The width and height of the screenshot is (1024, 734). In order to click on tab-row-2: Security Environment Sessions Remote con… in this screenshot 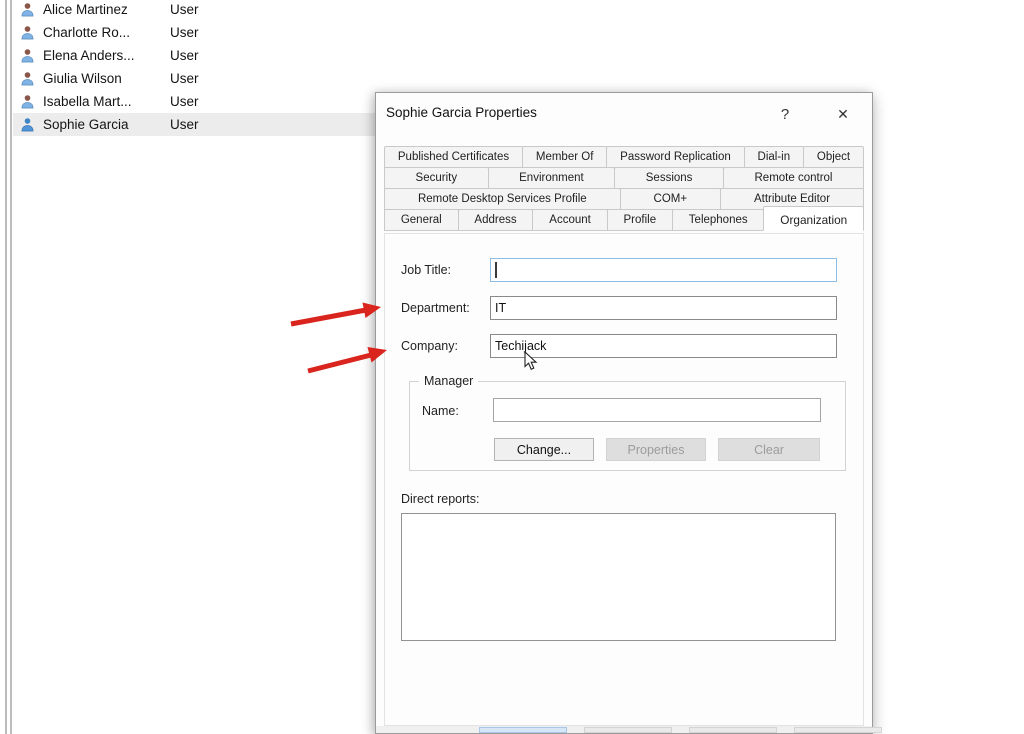, I will do `click(624, 178)`.